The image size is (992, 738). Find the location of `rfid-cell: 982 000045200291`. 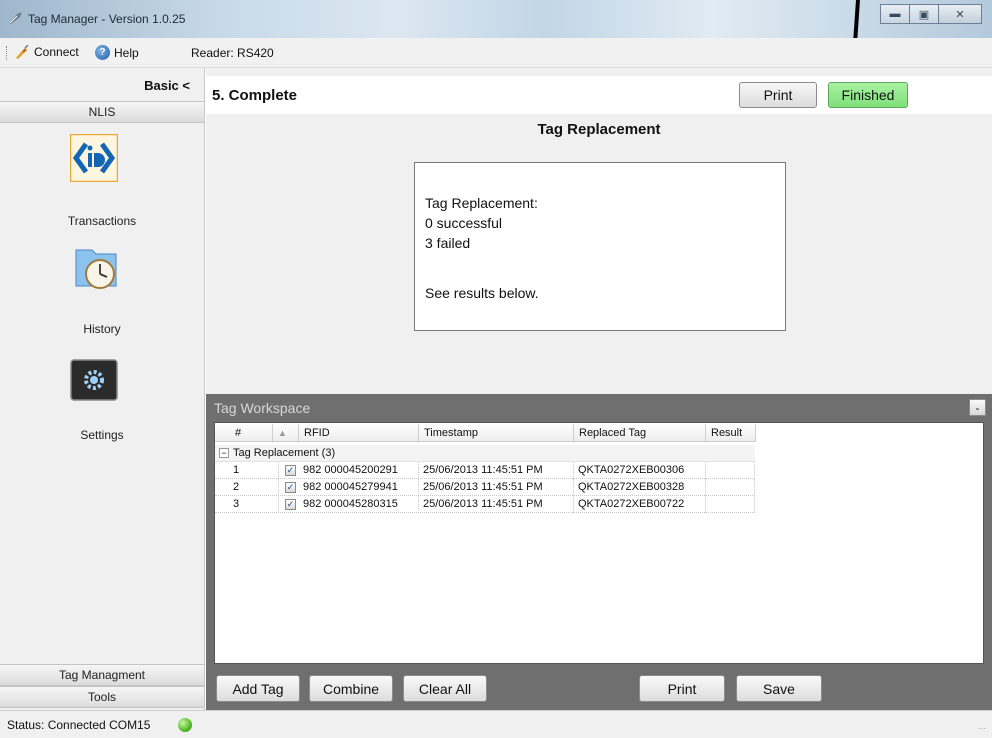

rfid-cell: 982 000045200291 is located at coordinates (359, 470).